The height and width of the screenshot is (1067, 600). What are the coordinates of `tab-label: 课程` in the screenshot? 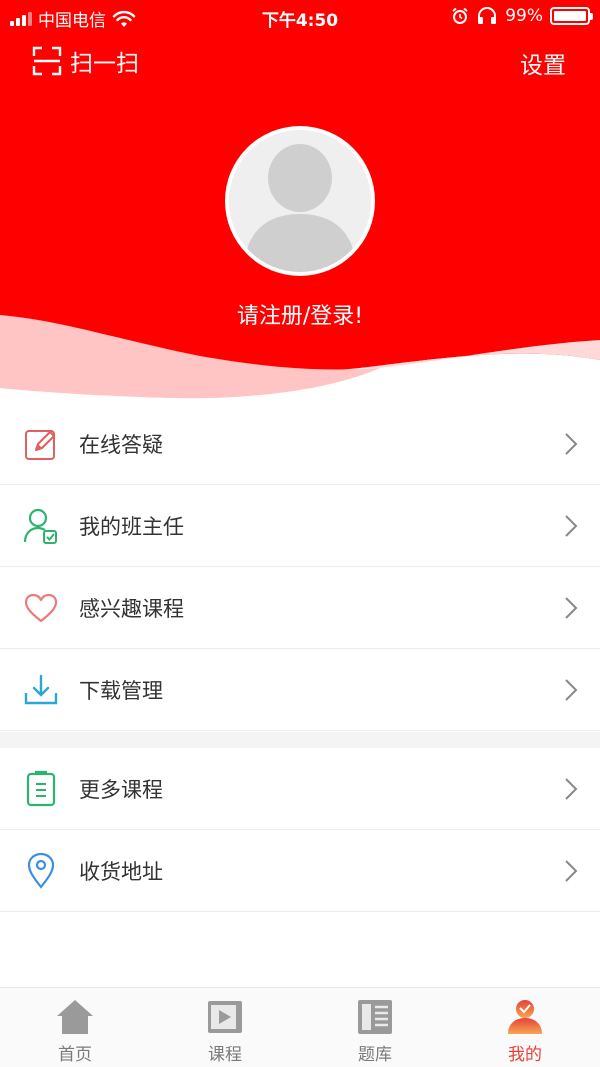 It's located at (225, 1055).